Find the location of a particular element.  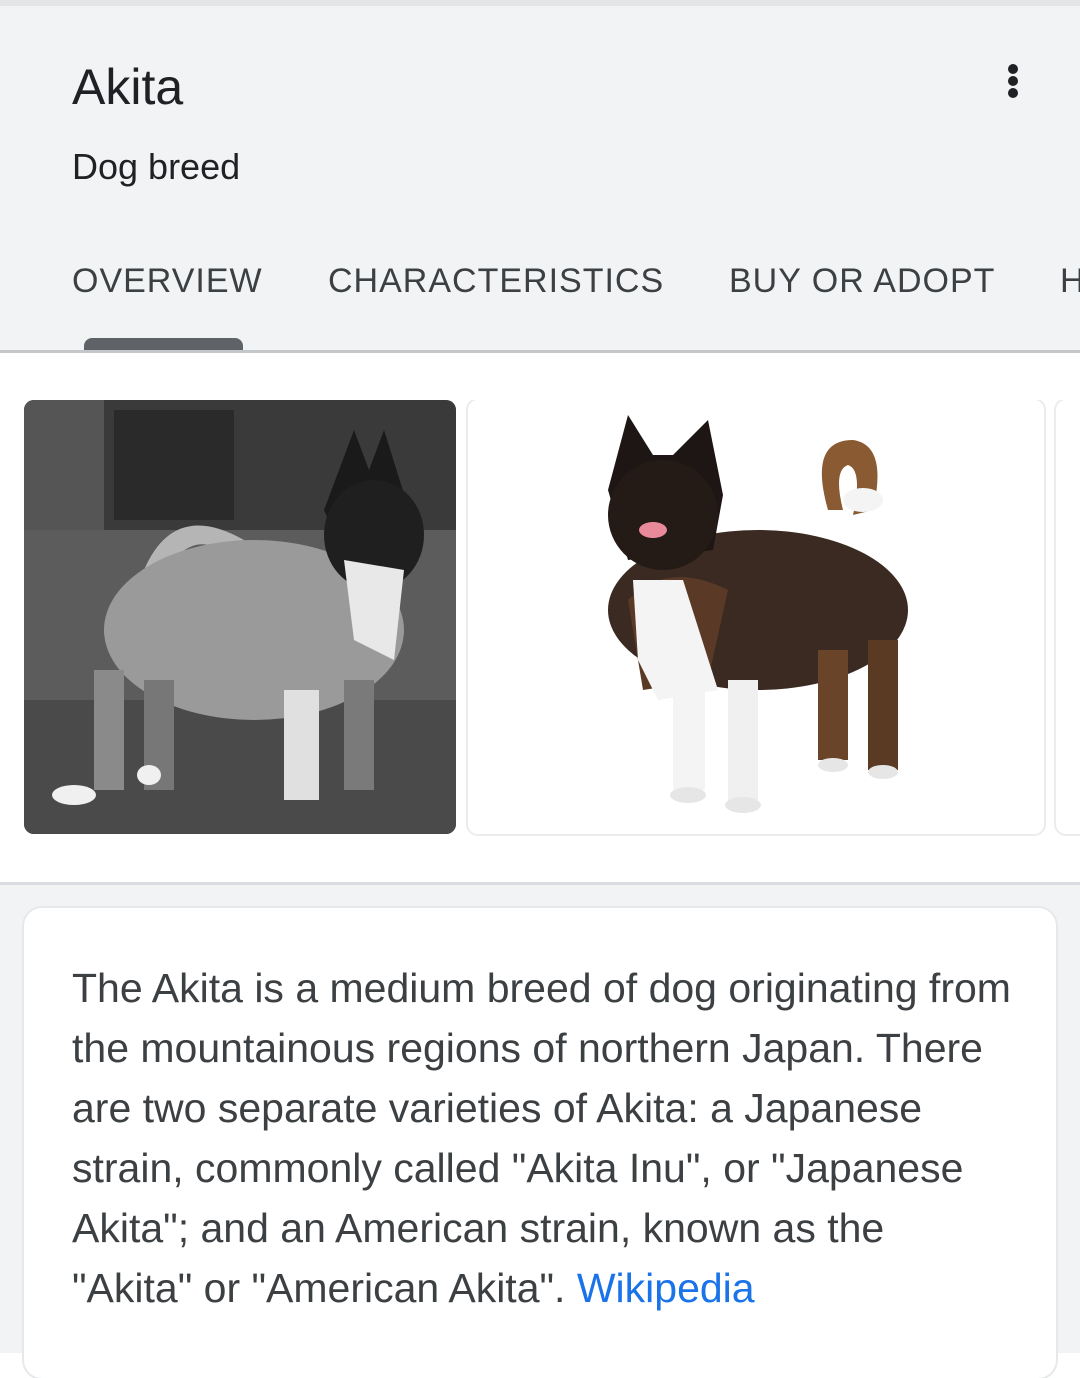

tab-characteristics: CHARACTERISTICS is located at coordinates (496, 281).